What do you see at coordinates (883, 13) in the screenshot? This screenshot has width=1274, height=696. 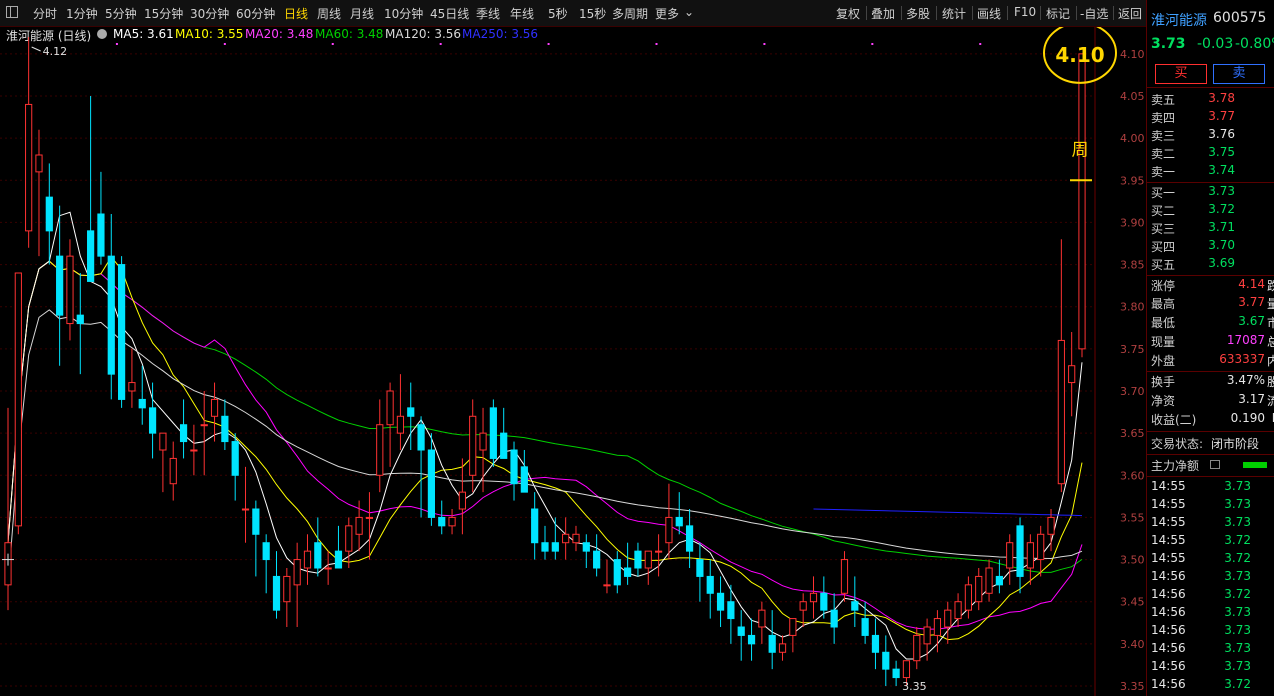 I see `overlay-button: 叠加` at bounding box center [883, 13].